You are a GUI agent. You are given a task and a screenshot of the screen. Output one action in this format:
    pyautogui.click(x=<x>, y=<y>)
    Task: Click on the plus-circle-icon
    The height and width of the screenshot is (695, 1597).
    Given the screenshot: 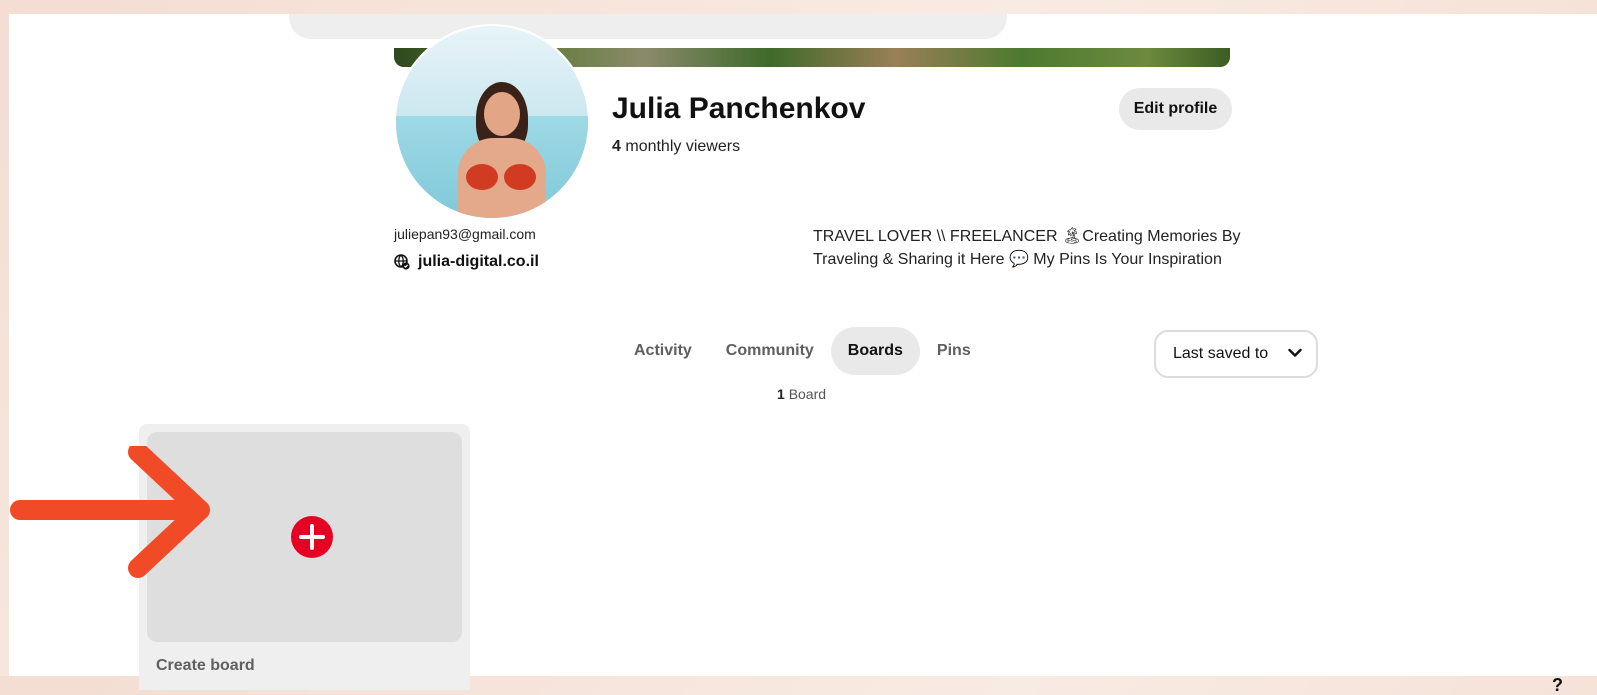 What is the action you would take?
    pyautogui.click(x=312, y=537)
    